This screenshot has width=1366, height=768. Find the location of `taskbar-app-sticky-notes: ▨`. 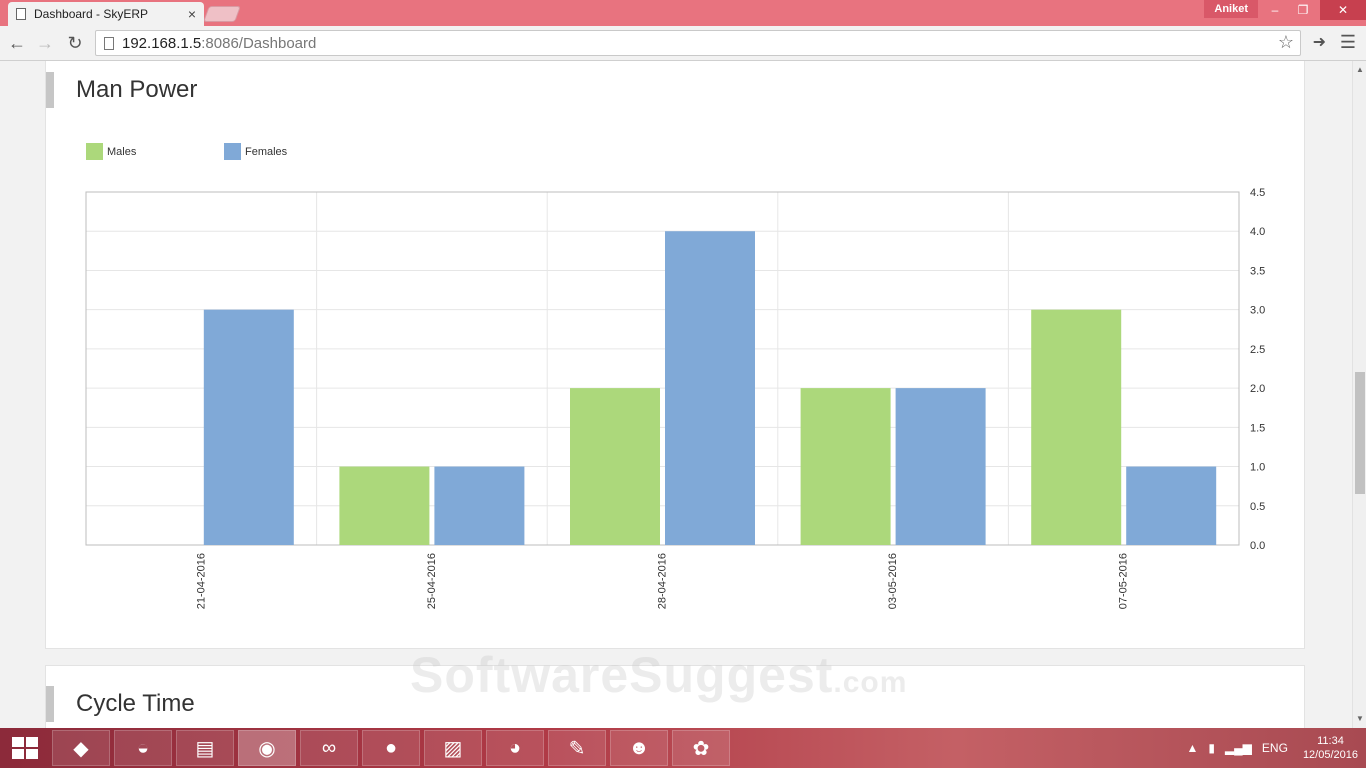

taskbar-app-sticky-notes: ▨ is located at coordinates (453, 748).